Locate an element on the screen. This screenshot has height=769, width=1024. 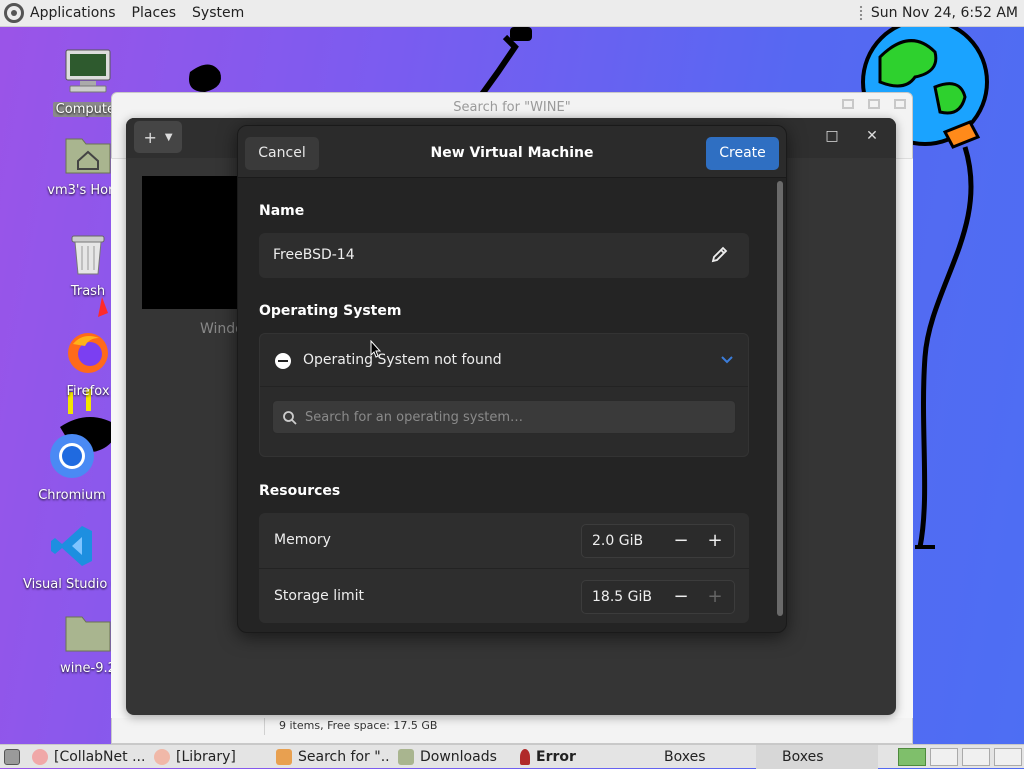
taskbar-item-label: Downloads is located at coordinates (458, 756).